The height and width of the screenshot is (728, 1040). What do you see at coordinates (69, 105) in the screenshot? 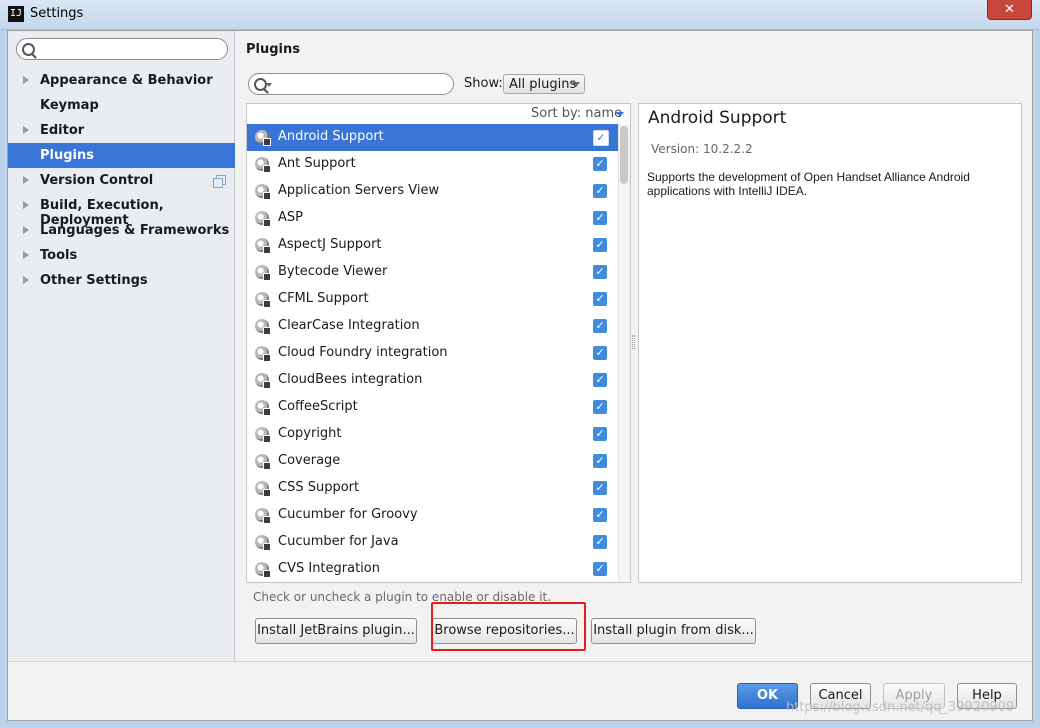
I see `sidebar-item-label: Keymap` at bounding box center [69, 105].